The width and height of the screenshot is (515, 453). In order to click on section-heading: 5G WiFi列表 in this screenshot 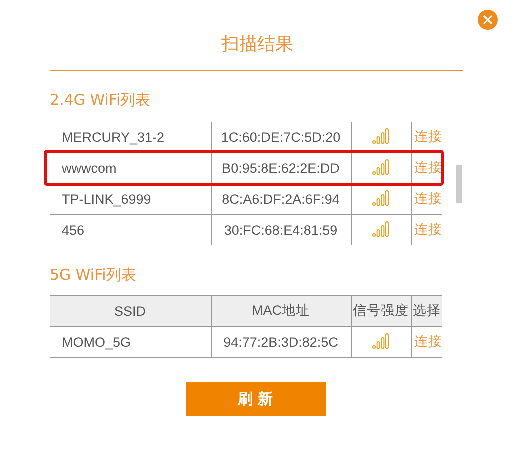, I will do `click(93, 275)`.